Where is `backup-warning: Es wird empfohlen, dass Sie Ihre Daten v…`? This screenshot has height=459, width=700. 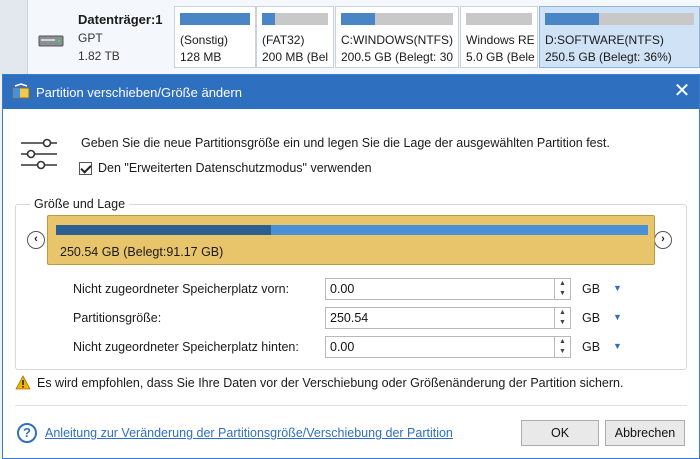
backup-warning: Es wird empfohlen, dass Sie Ihre Daten v… is located at coordinates (319, 382).